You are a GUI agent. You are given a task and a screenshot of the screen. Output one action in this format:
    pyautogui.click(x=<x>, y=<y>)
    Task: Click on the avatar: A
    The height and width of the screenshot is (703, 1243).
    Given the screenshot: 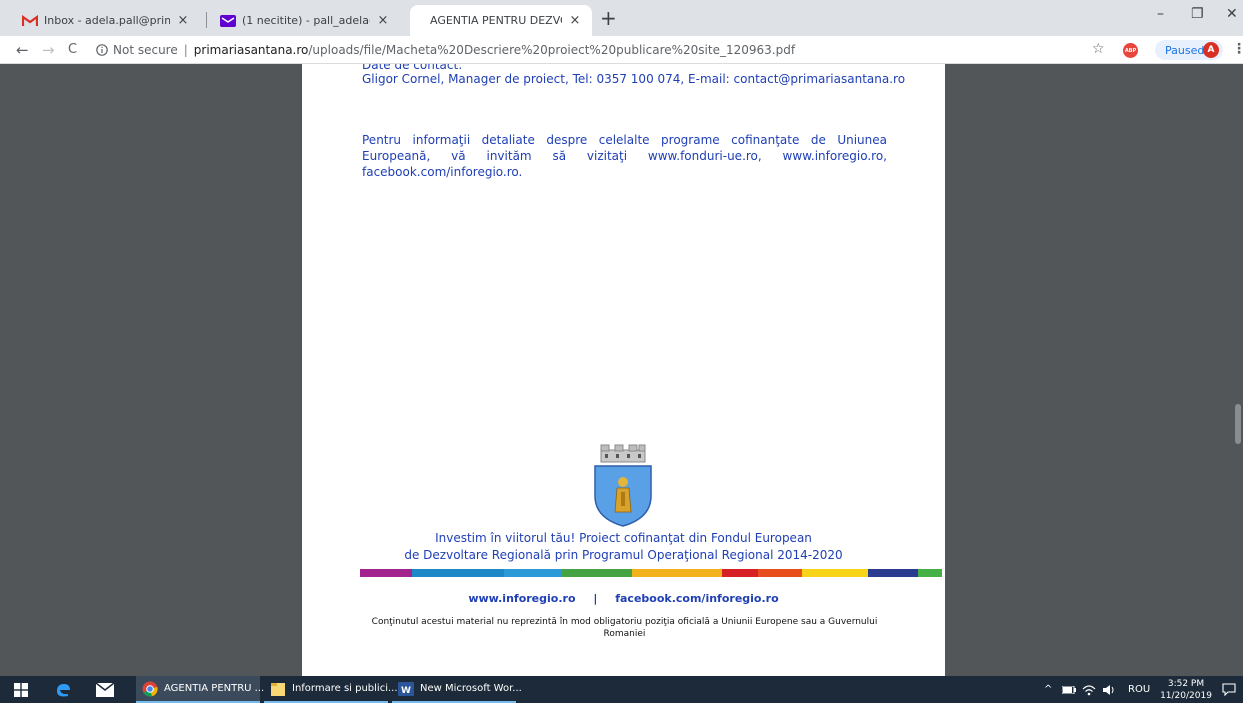 What is the action you would take?
    pyautogui.click(x=1211, y=50)
    